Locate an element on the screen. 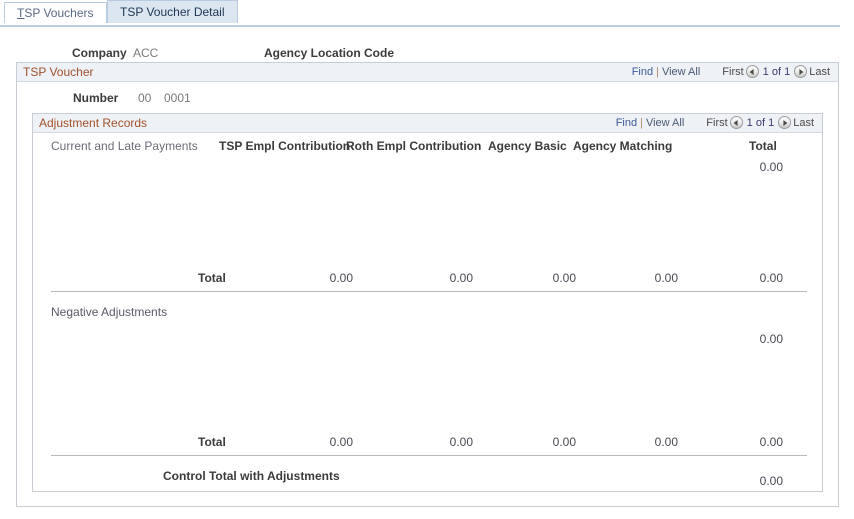 This screenshot has width=854, height=519. agency-location-code-label: Agency Location Code is located at coordinates (329, 53).